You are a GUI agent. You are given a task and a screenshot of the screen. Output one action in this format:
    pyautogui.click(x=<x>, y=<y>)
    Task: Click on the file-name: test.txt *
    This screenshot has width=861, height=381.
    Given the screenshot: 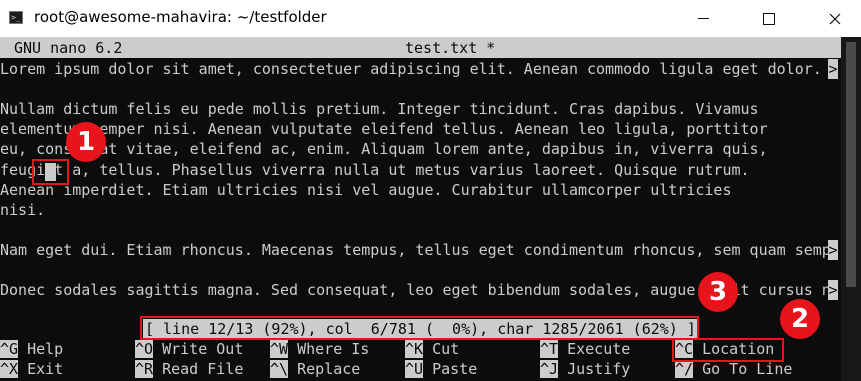 What is the action you would take?
    pyautogui.click(x=450, y=48)
    